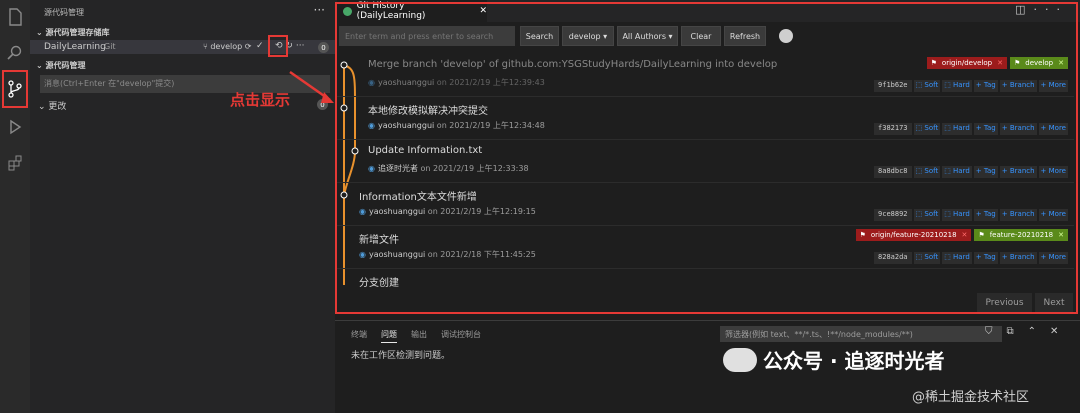  What do you see at coordinates (52, 105) in the screenshot?
I see `changes-group: ⌄ 更改` at bounding box center [52, 105].